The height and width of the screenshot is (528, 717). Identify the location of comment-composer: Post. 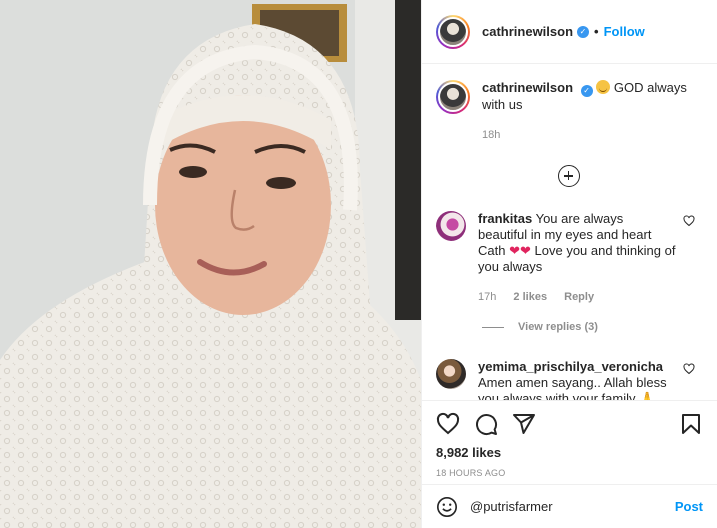
(569, 506).